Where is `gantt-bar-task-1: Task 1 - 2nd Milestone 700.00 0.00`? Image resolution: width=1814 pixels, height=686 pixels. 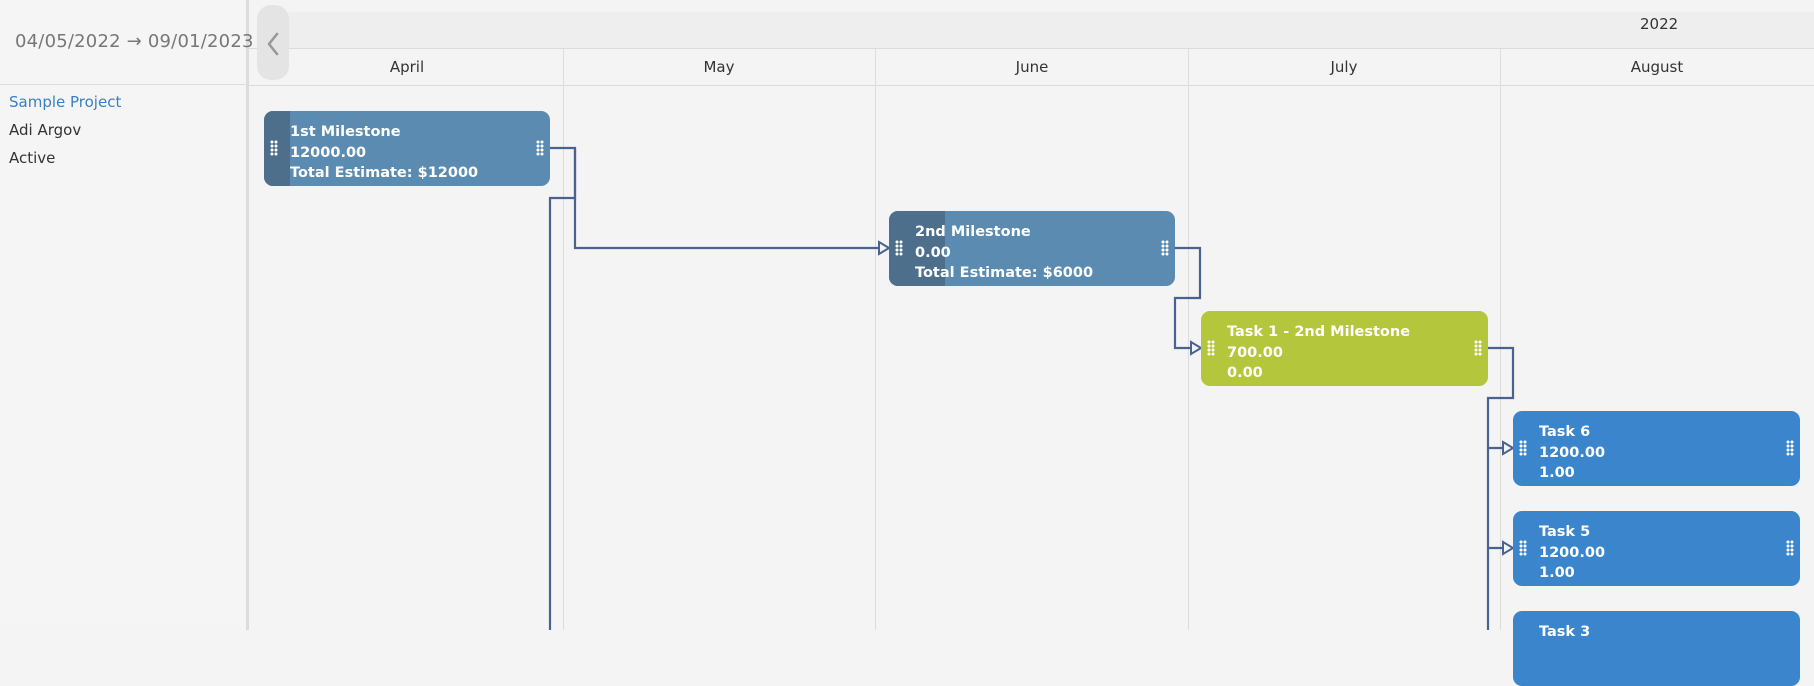 gantt-bar-task-1: Task 1 - 2nd Milestone 700.00 0.00 is located at coordinates (1344, 348).